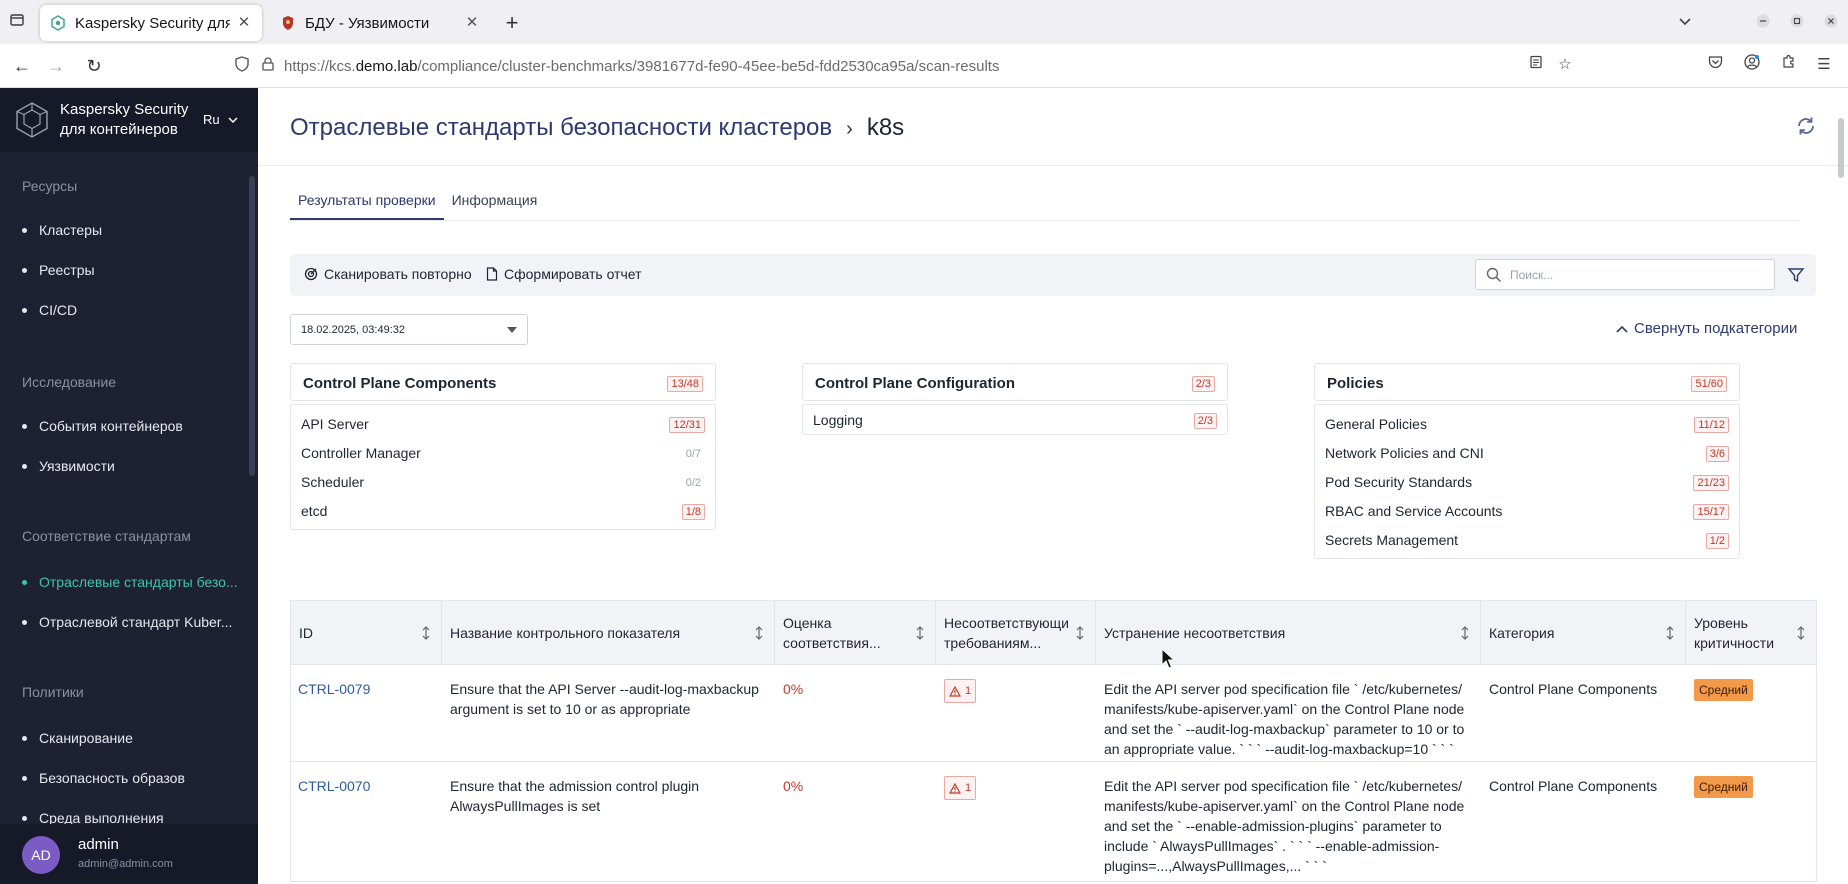 This screenshot has width=1848, height=884. I want to click on sidebar-section-compliance: Соответствие стандартам, so click(106, 536).